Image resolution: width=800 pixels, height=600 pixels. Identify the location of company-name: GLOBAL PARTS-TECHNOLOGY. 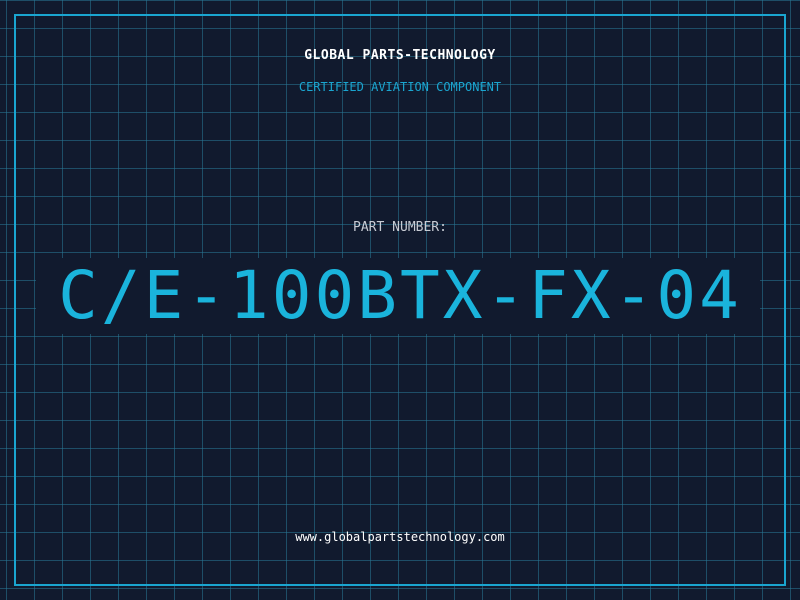
(400, 55).